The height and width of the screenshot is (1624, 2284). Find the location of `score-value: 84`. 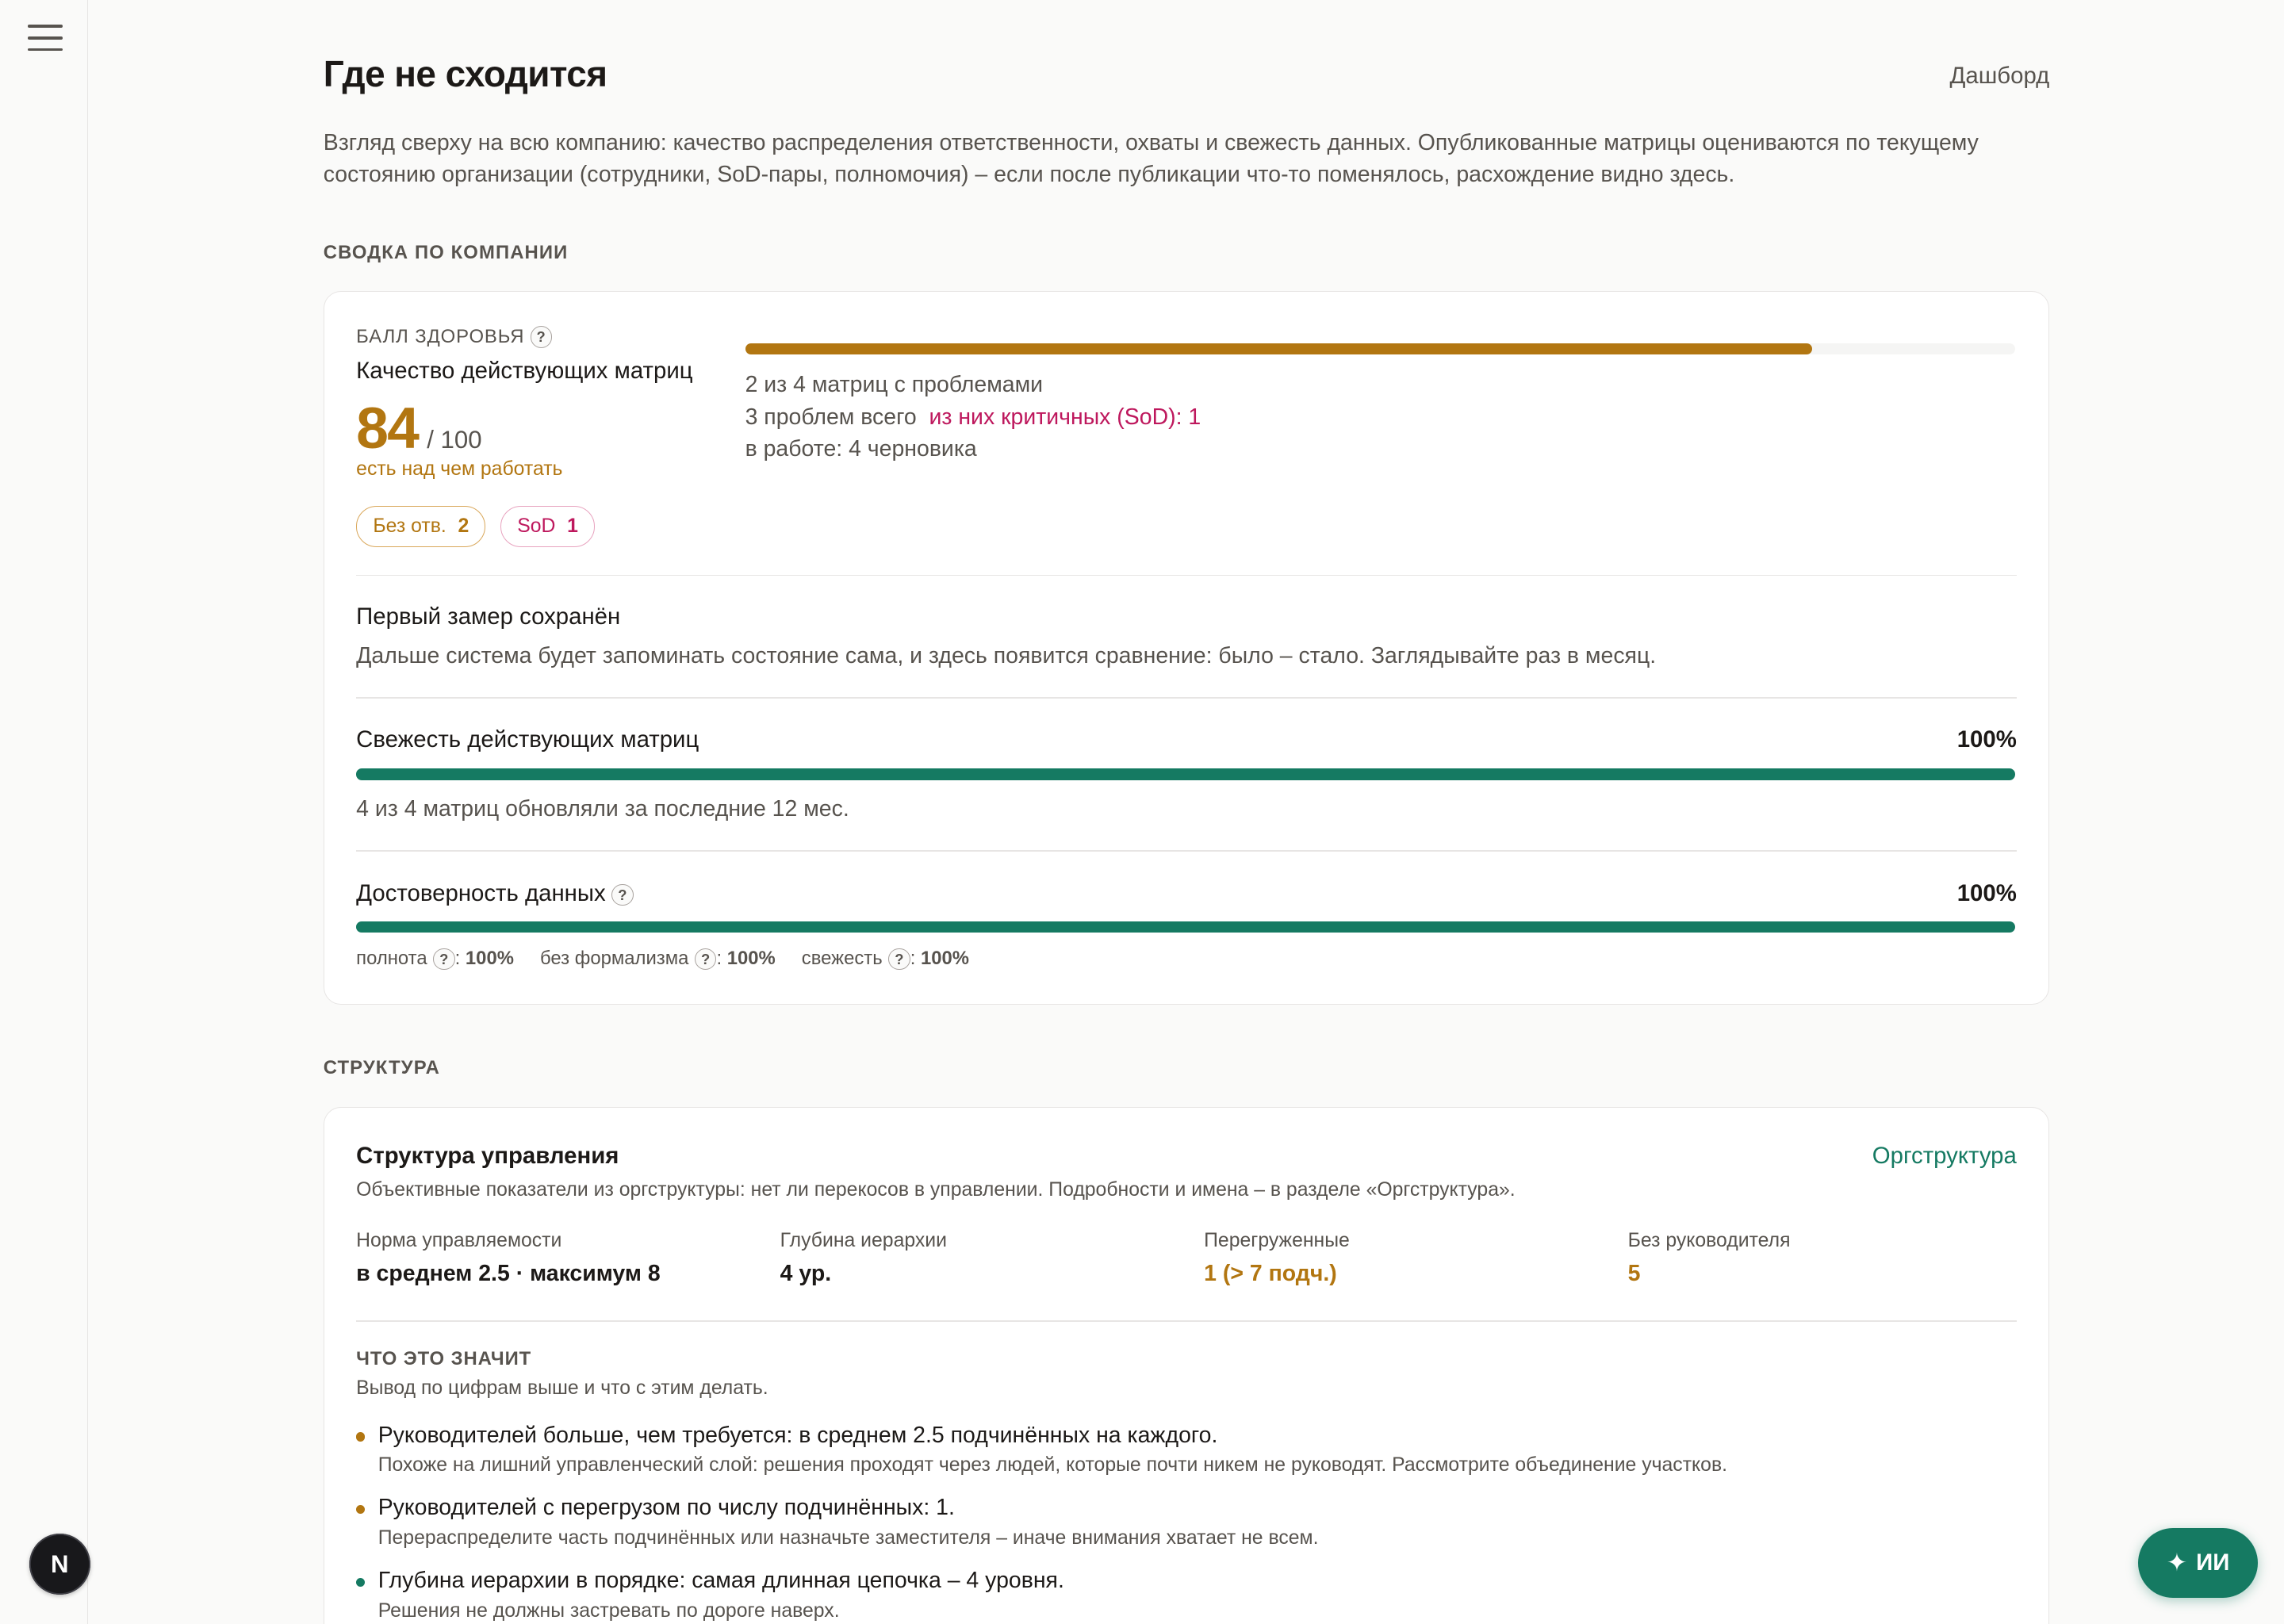

score-value: 84 is located at coordinates (388, 427).